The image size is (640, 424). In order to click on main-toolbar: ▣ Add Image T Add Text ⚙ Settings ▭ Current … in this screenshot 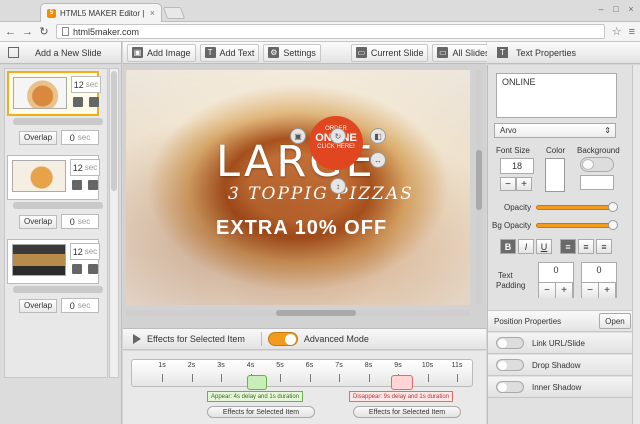, I will do `click(309, 53)`.